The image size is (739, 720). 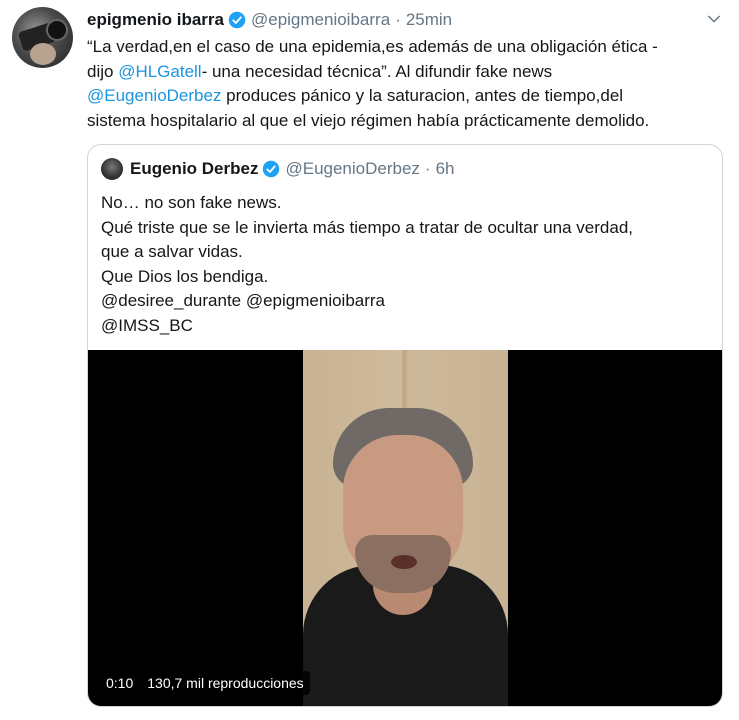 I want to click on video-mouth-shape, so click(x=404, y=562).